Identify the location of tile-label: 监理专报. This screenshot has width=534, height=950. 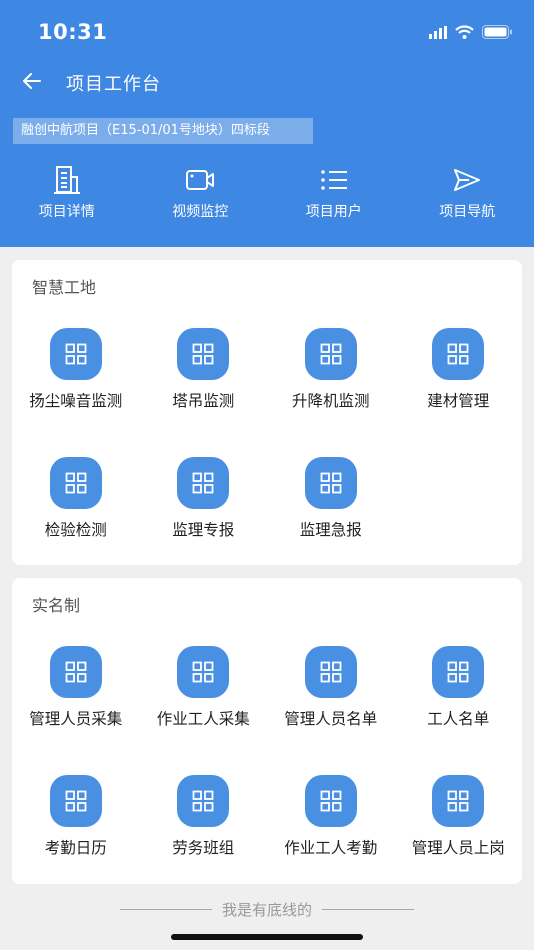
(203, 530).